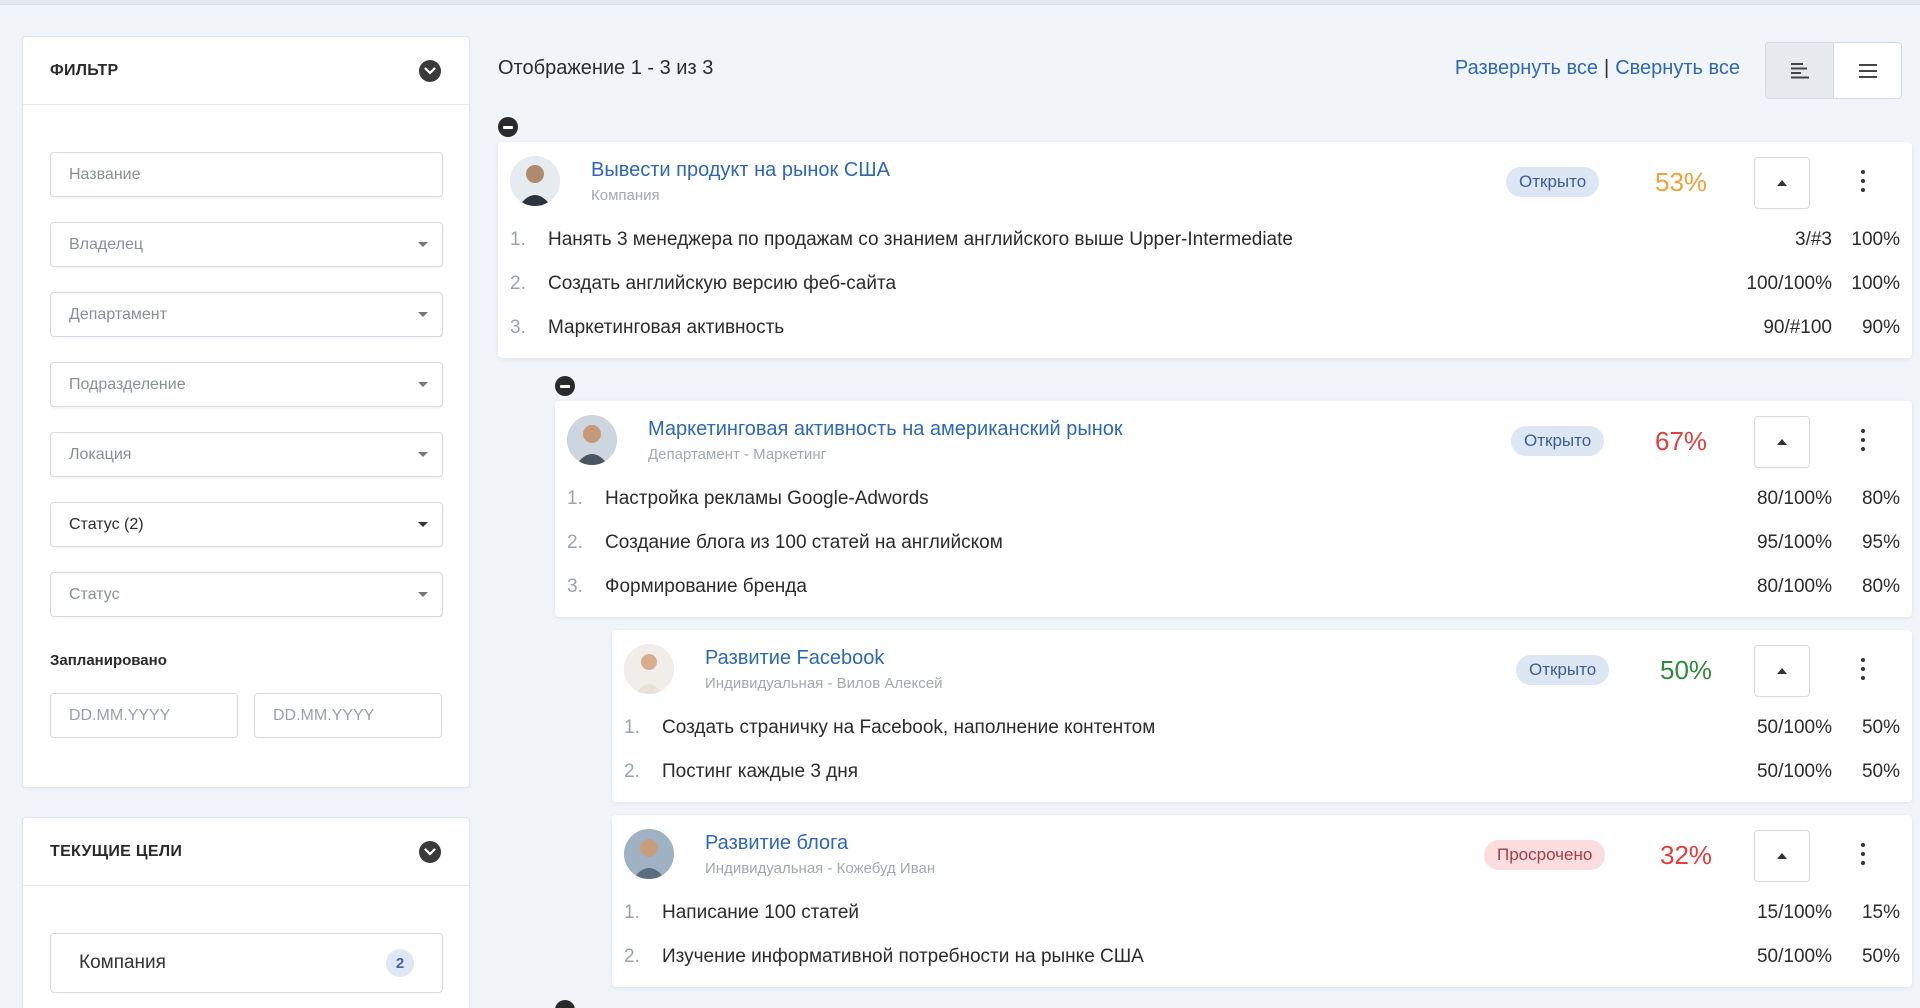 Image resolution: width=1920 pixels, height=1008 pixels. What do you see at coordinates (118, 314) in the screenshot?
I see `department-select-label: Департамент` at bounding box center [118, 314].